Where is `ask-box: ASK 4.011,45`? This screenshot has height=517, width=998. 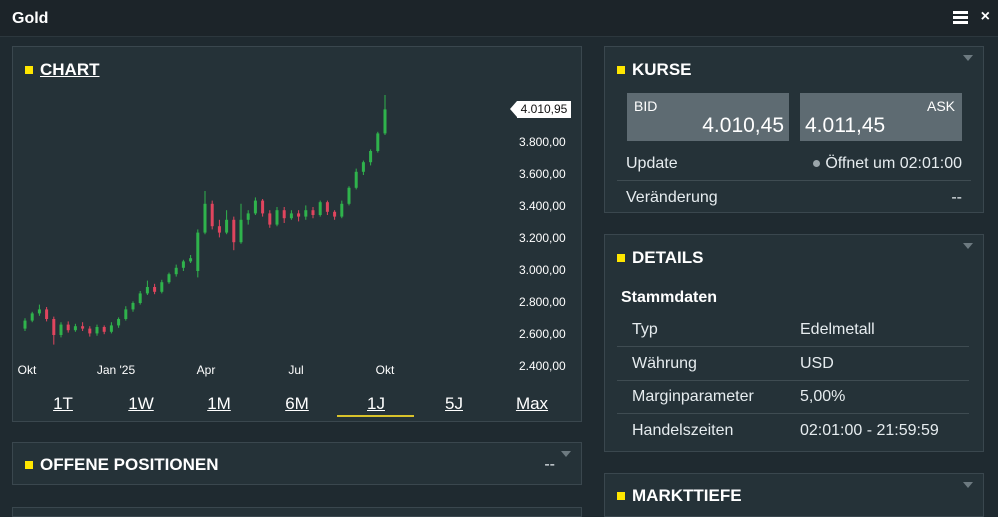 ask-box: ASK 4.011,45 is located at coordinates (881, 117).